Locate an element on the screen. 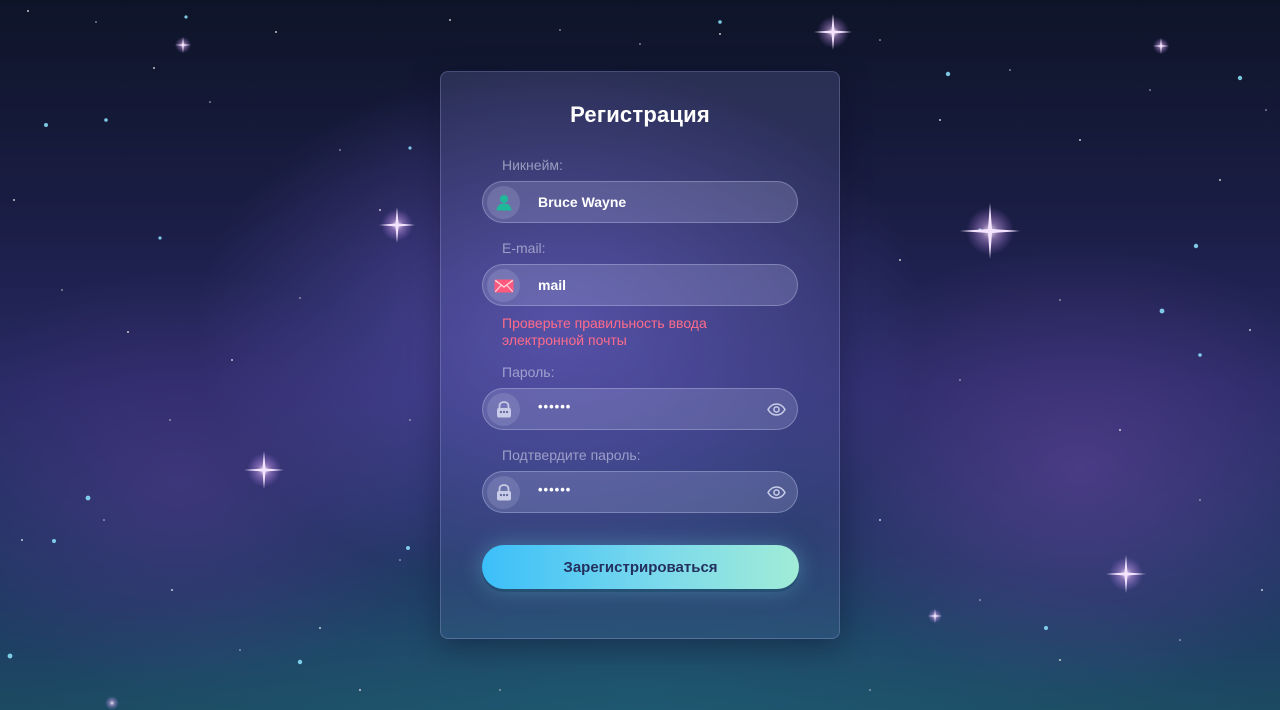 This screenshot has height=710, width=1280. password-field: •••••• is located at coordinates (640, 409).